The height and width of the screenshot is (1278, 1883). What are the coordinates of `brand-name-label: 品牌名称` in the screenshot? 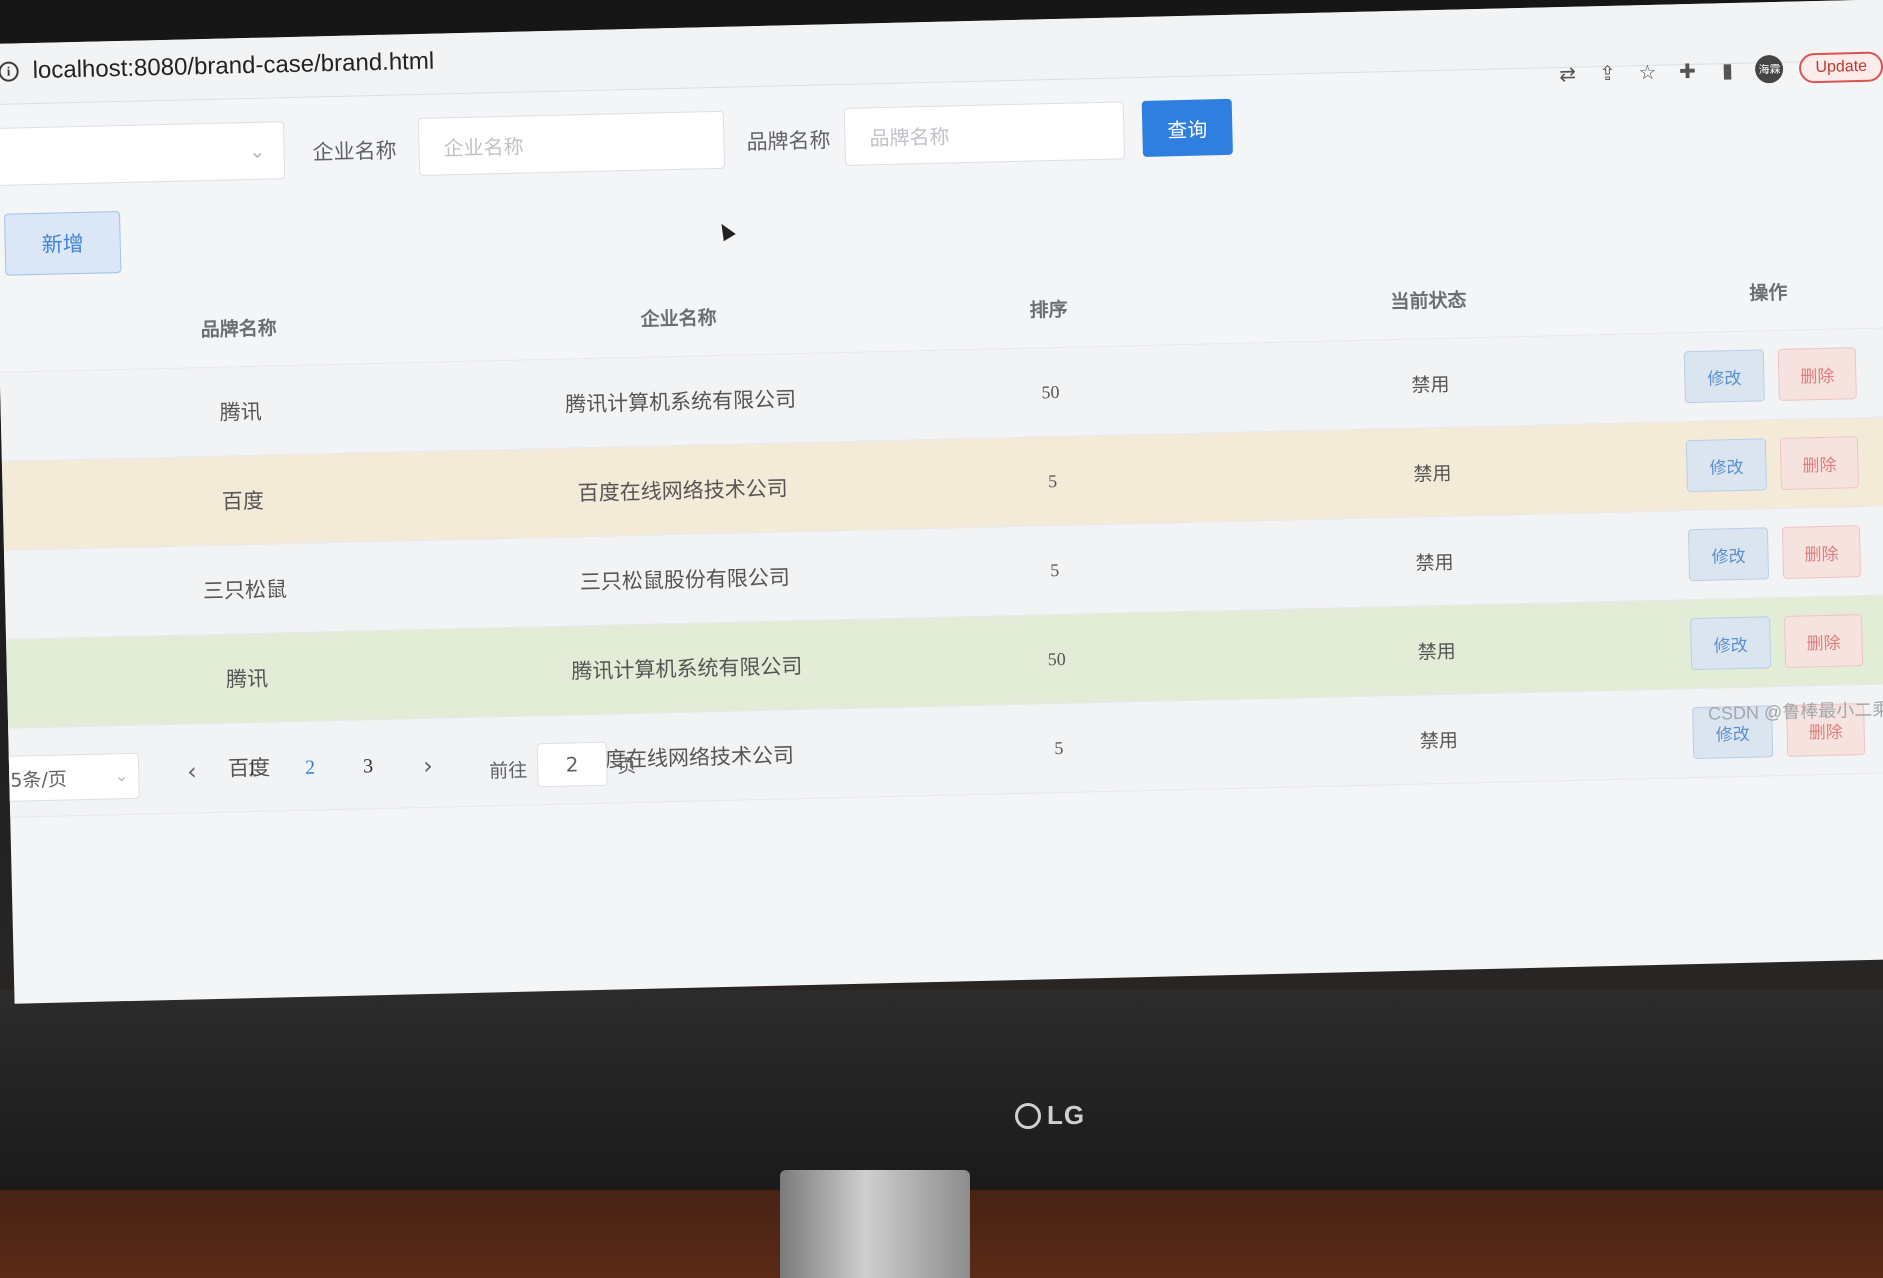 It's located at (788, 141).